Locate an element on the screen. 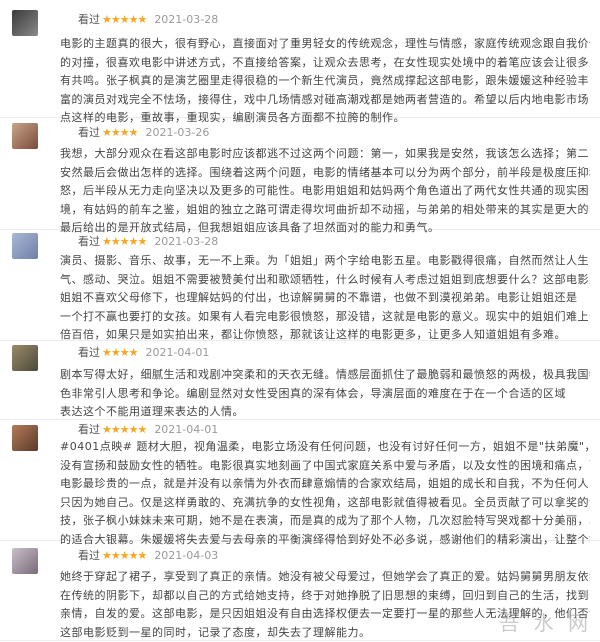 Image resolution: width=600 pixels, height=642 pixels. review-meta: 看过★★★★★ 2021-04-01 is located at coordinates (148, 430).